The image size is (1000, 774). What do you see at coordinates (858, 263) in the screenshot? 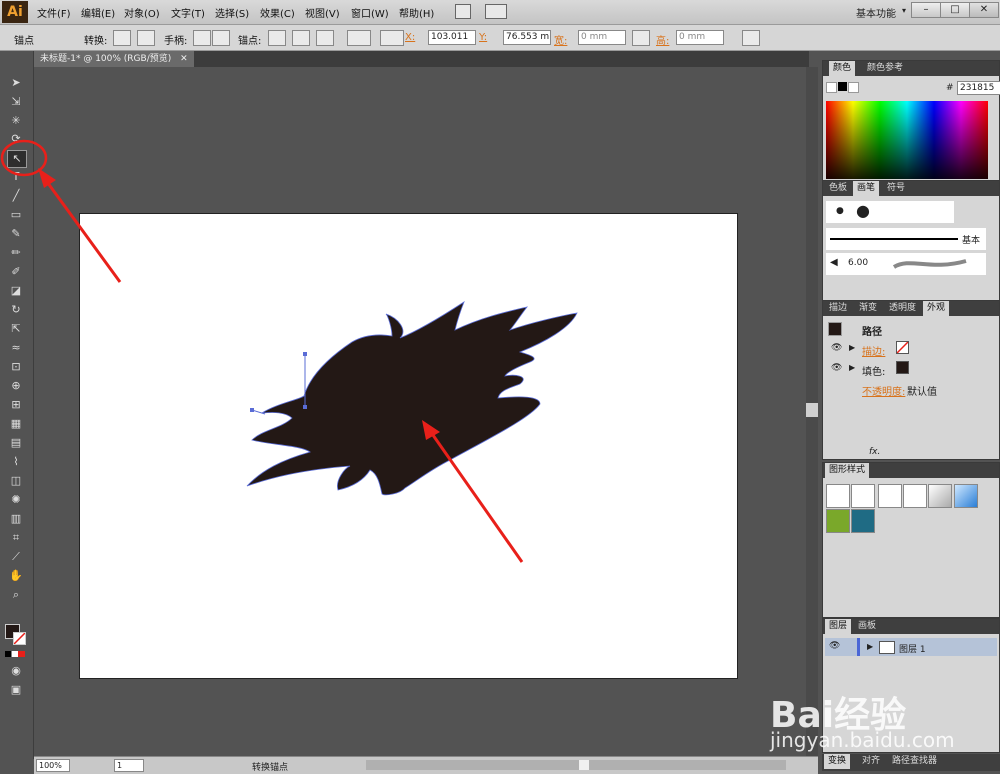
I see `brush-size-value: 6.00` at bounding box center [858, 263].